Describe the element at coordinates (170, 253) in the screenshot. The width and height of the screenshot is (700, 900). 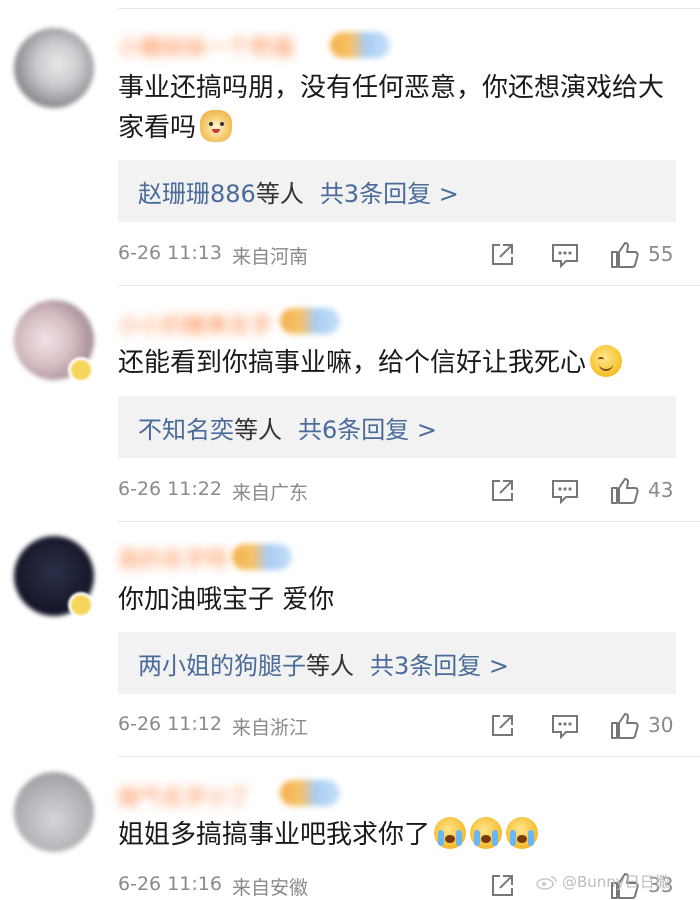
I see `timestamp: 6-26 11:13` at that location.